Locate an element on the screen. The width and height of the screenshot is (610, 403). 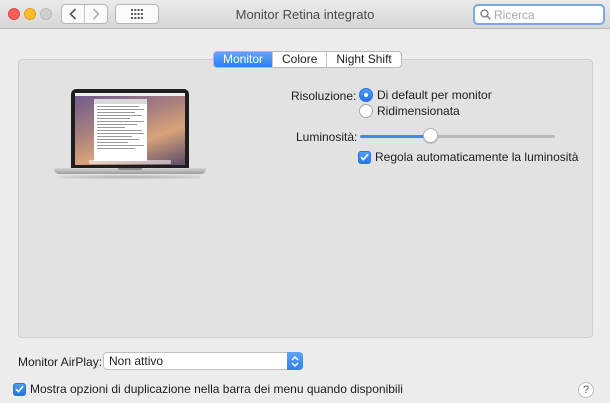
resolution-label: Risoluzione: is located at coordinates (324, 96).